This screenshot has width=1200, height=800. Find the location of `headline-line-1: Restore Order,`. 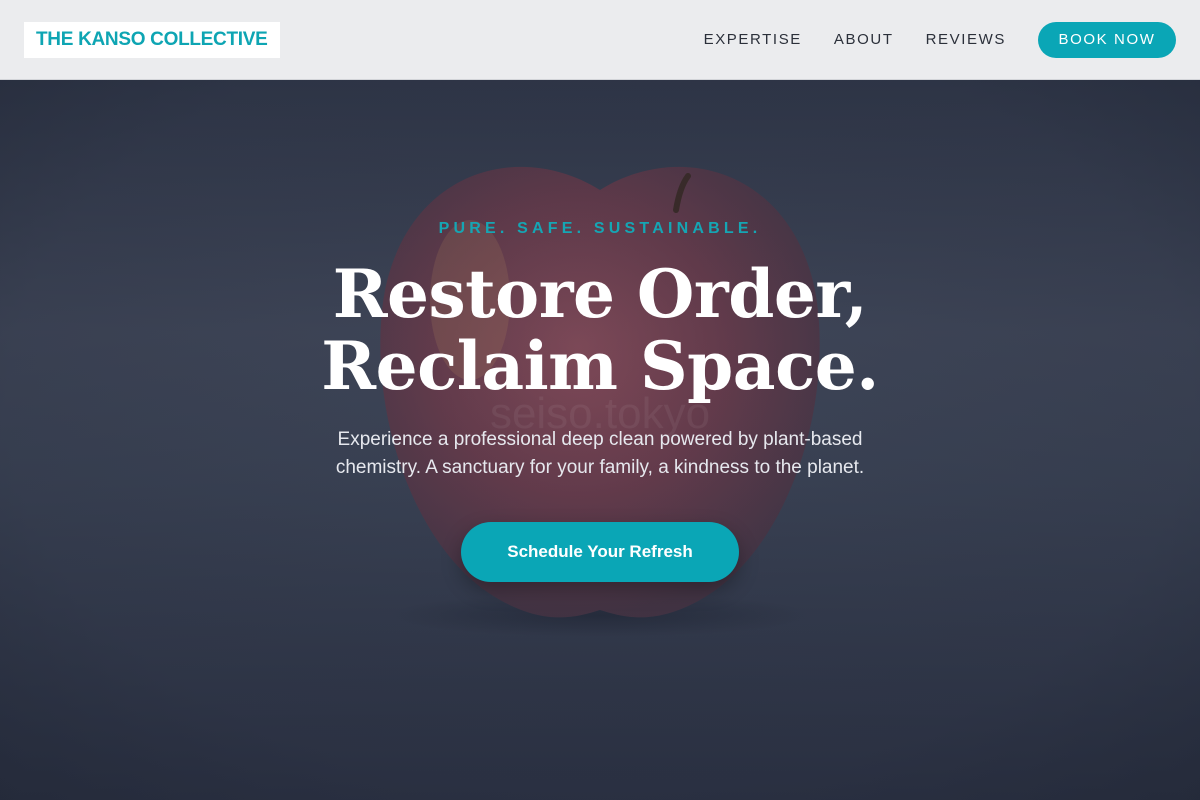

headline-line-1: Restore Order, is located at coordinates (600, 294).